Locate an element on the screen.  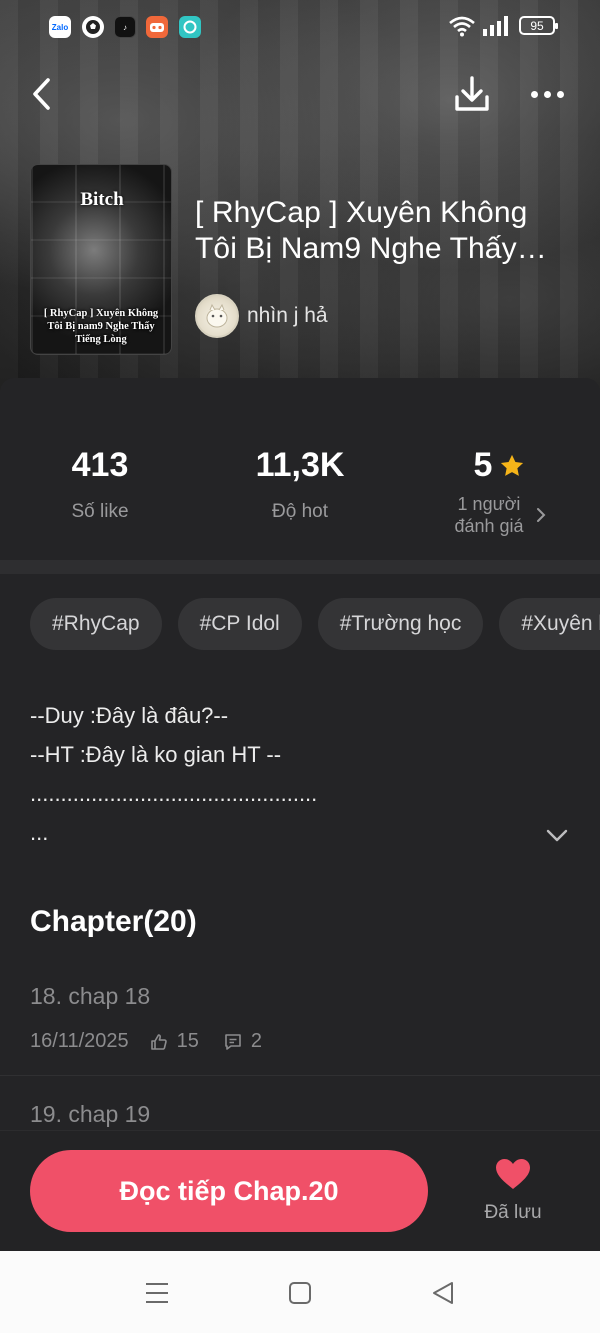
author-link: nhìn j hả is located at coordinates (261, 316).